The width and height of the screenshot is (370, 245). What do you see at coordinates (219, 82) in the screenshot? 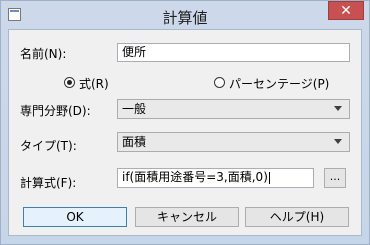
I see `percentage-radio` at bounding box center [219, 82].